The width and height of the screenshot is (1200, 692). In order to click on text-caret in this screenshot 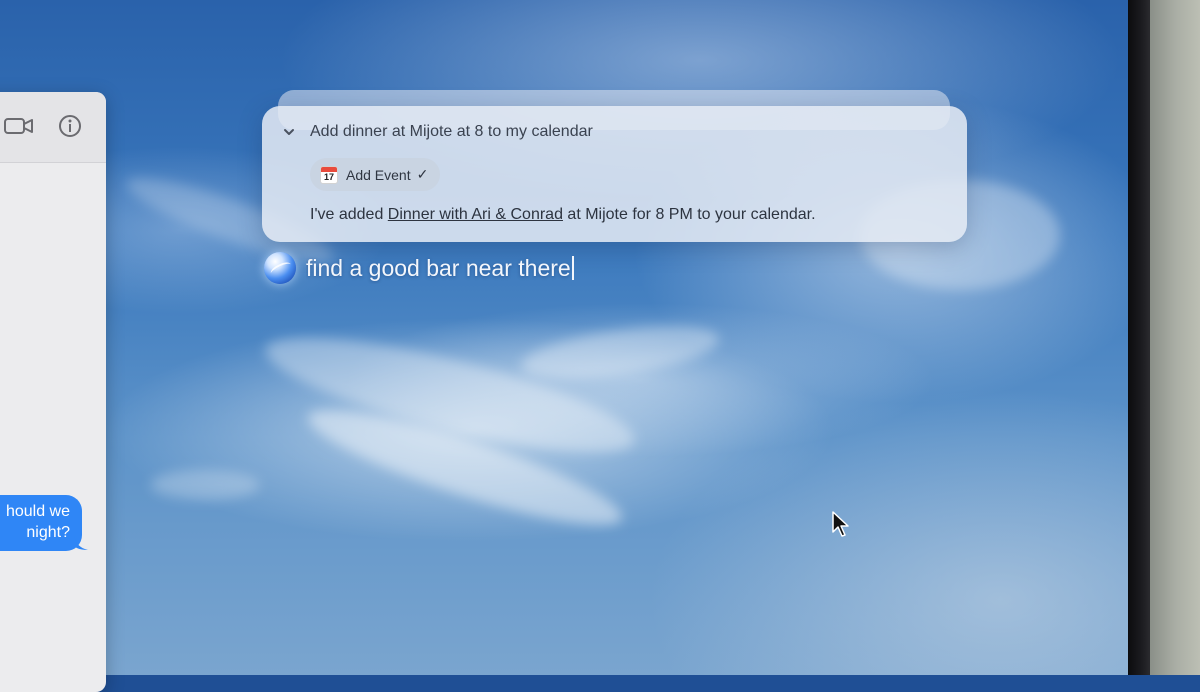, I will do `click(572, 268)`.